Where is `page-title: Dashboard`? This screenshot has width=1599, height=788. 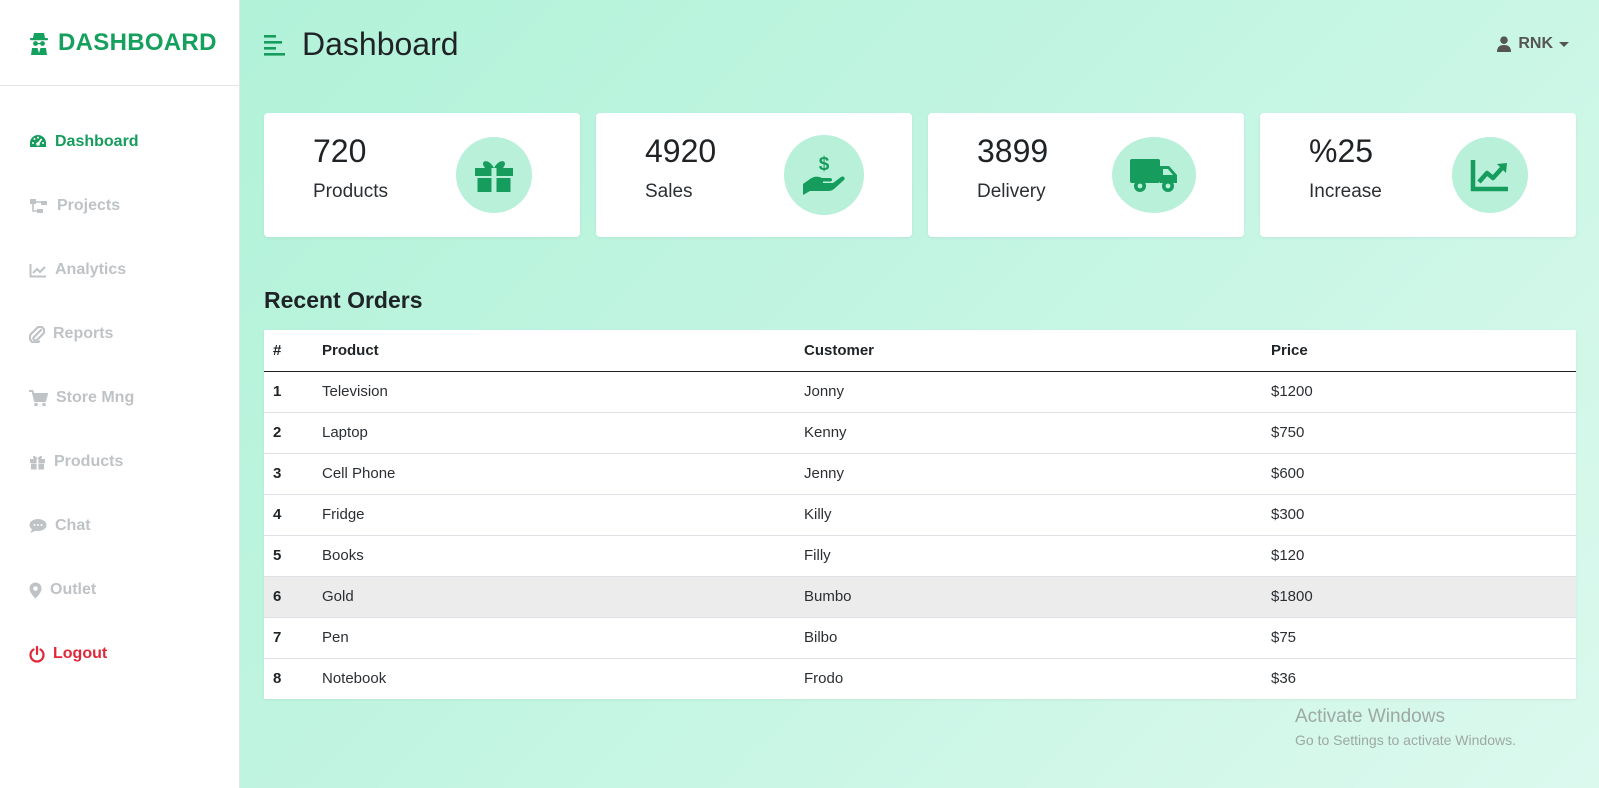 page-title: Dashboard is located at coordinates (380, 44).